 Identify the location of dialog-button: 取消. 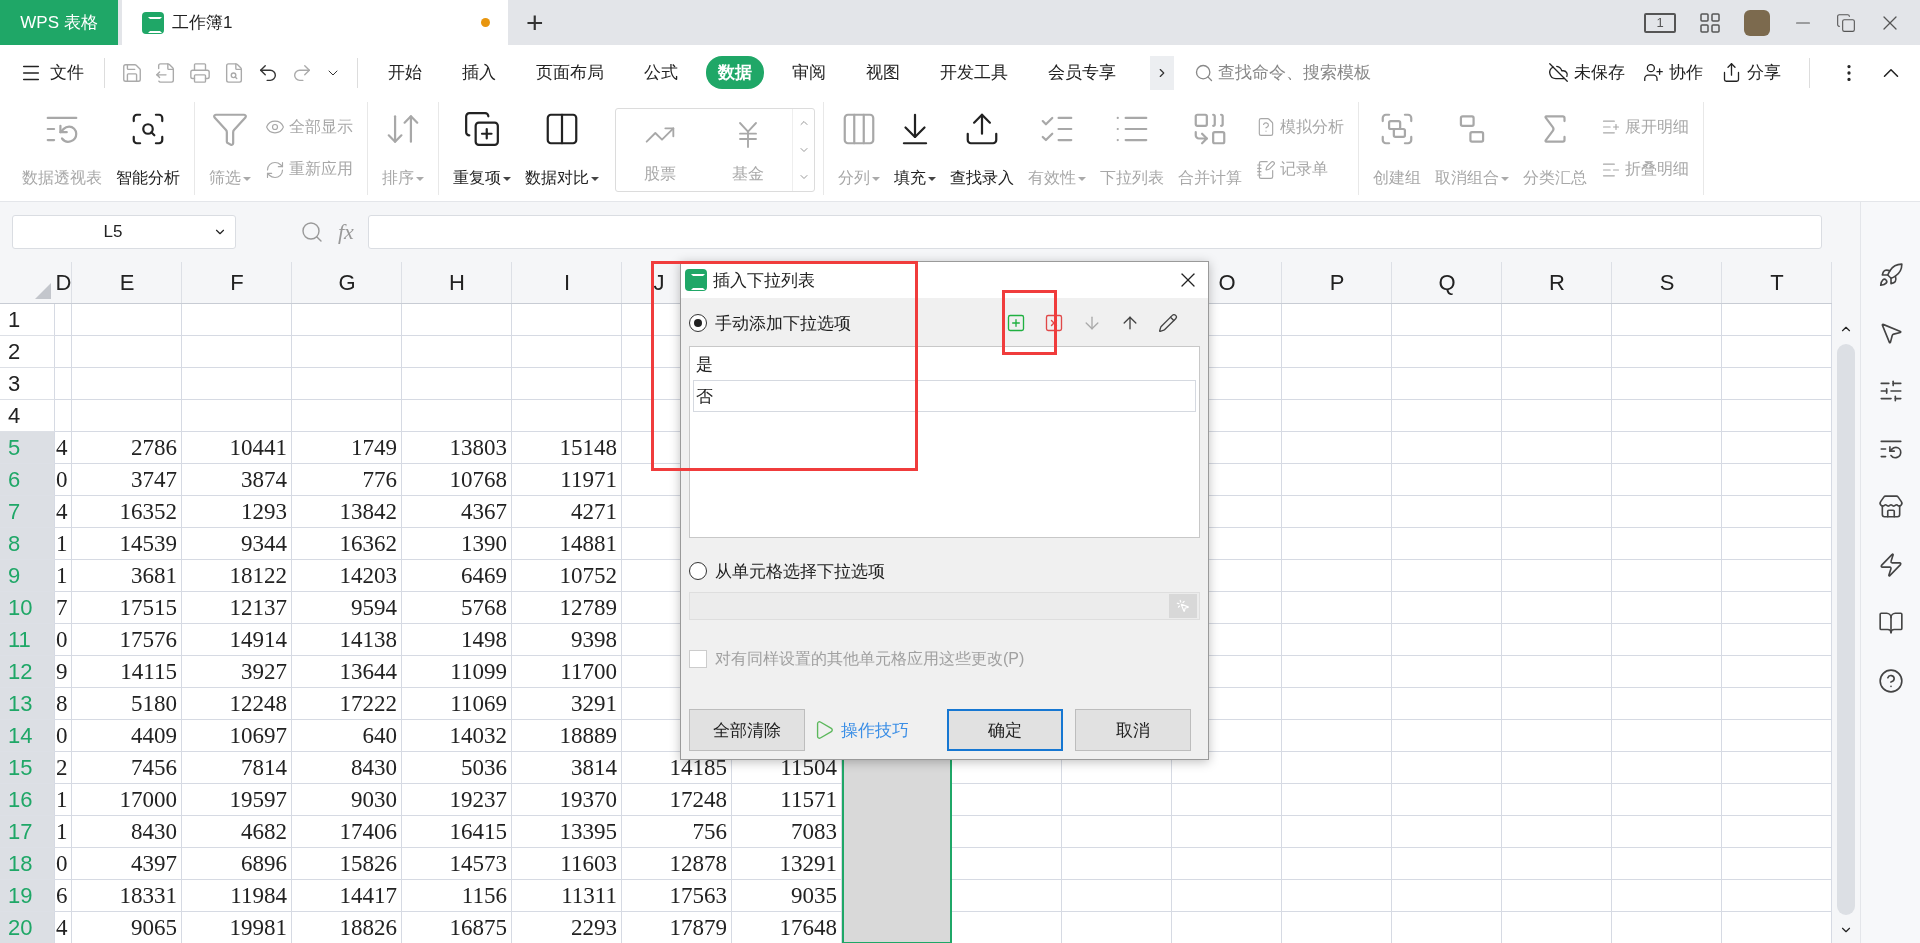
(1133, 730).